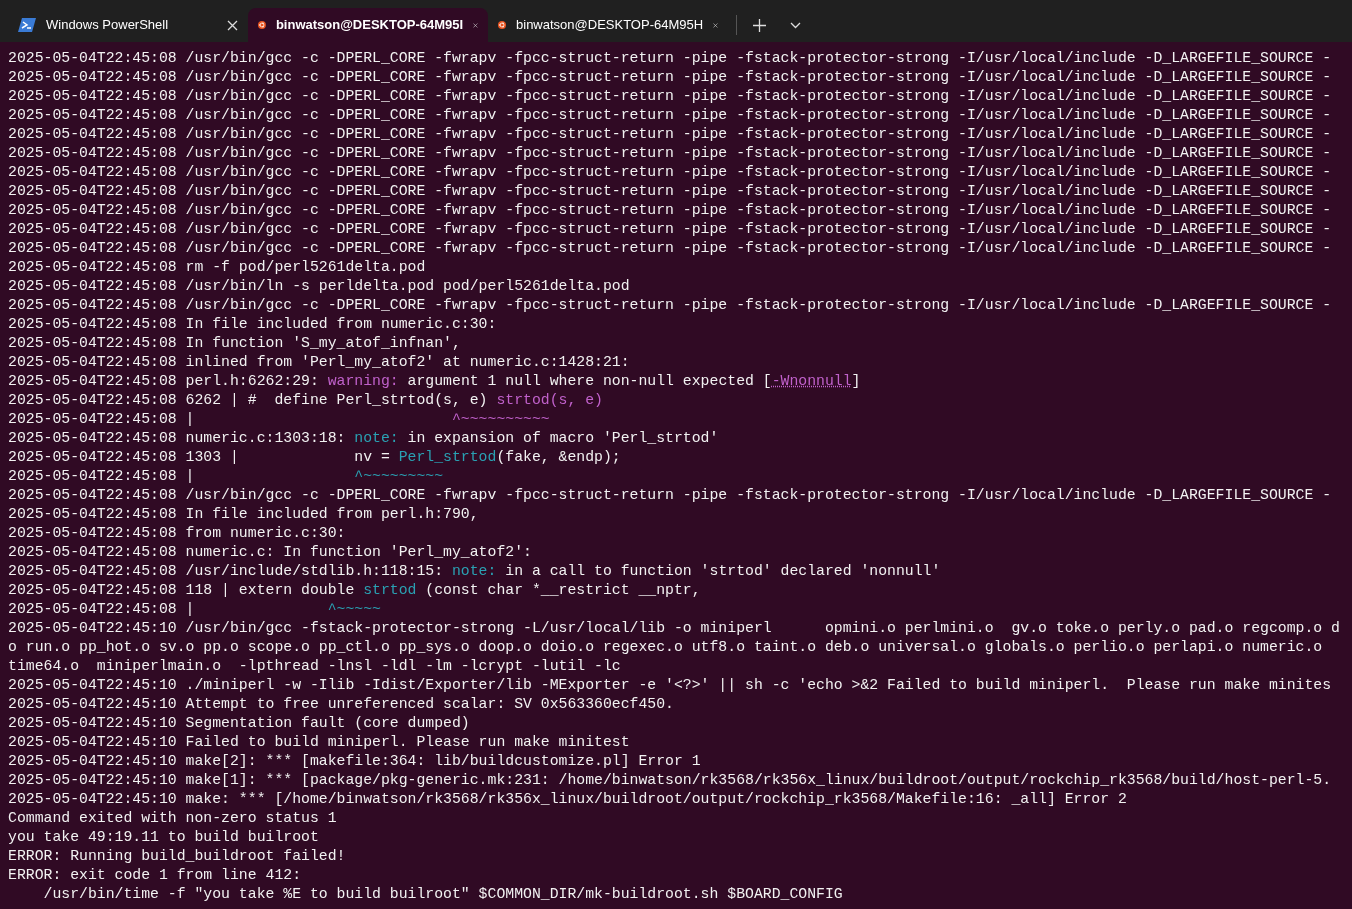 Image resolution: width=1352 pixels, height=909 pixels. I want to click on terminal-line: 2025-05-04T22:45:10 Attempt to free unreferenced scalar: SV 0x563360ecf450., so click(341, 704).